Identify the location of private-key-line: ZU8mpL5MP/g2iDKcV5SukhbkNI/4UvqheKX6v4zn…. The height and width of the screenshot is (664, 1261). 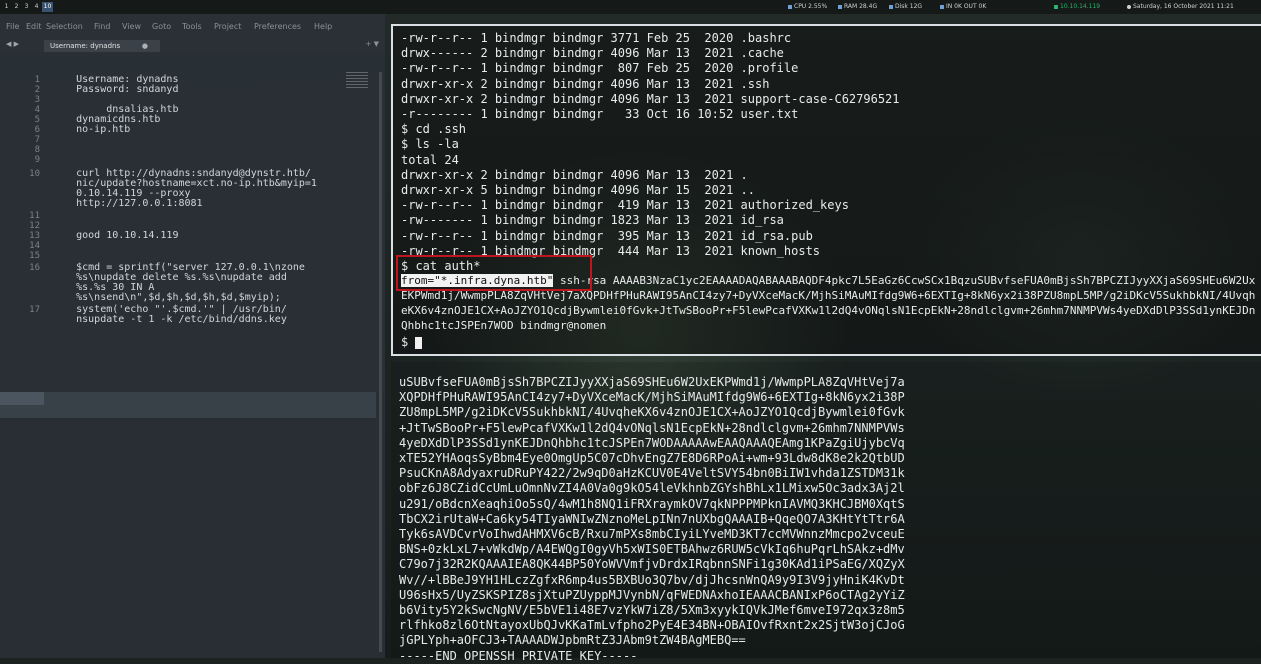
(652, 412).